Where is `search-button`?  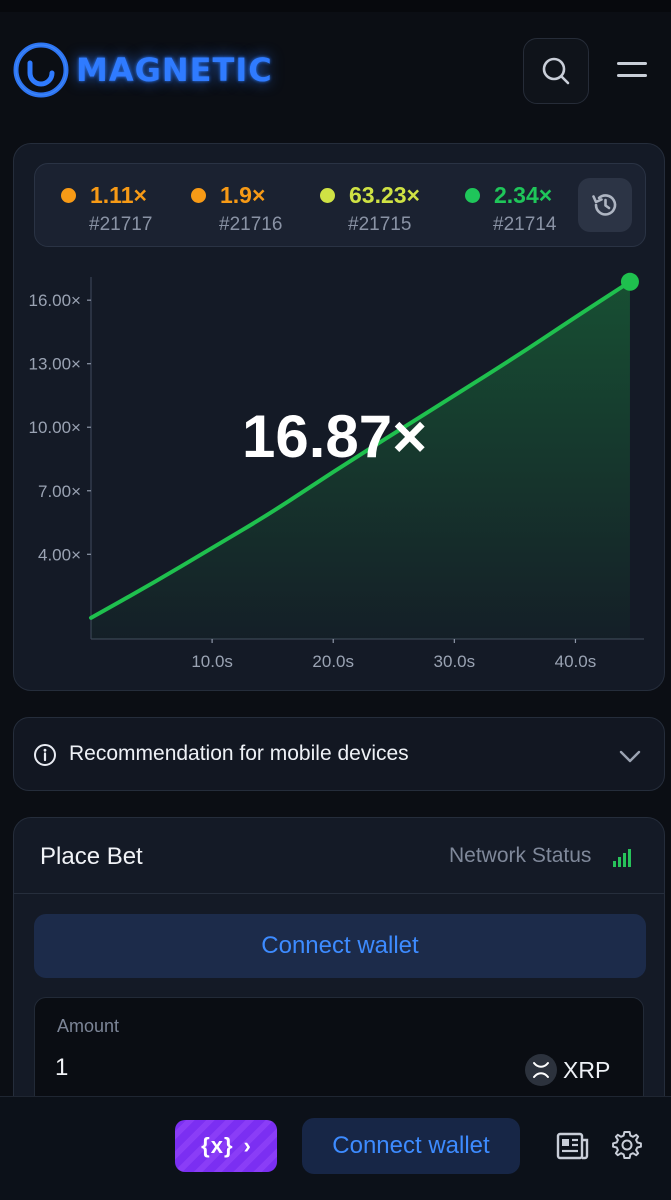 search-button is located at coordinates (556, 71).